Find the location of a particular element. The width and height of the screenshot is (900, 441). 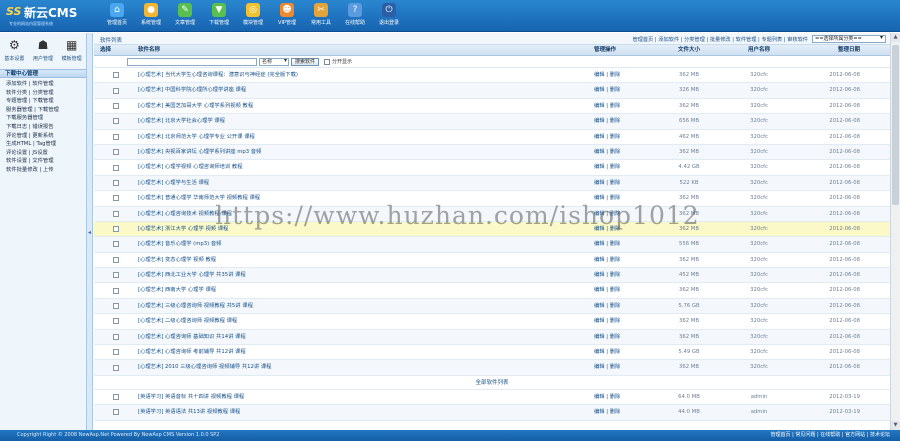

sidebar-link-3: 服务器管理 | 下载管理 is located at coordinates (46, 110).